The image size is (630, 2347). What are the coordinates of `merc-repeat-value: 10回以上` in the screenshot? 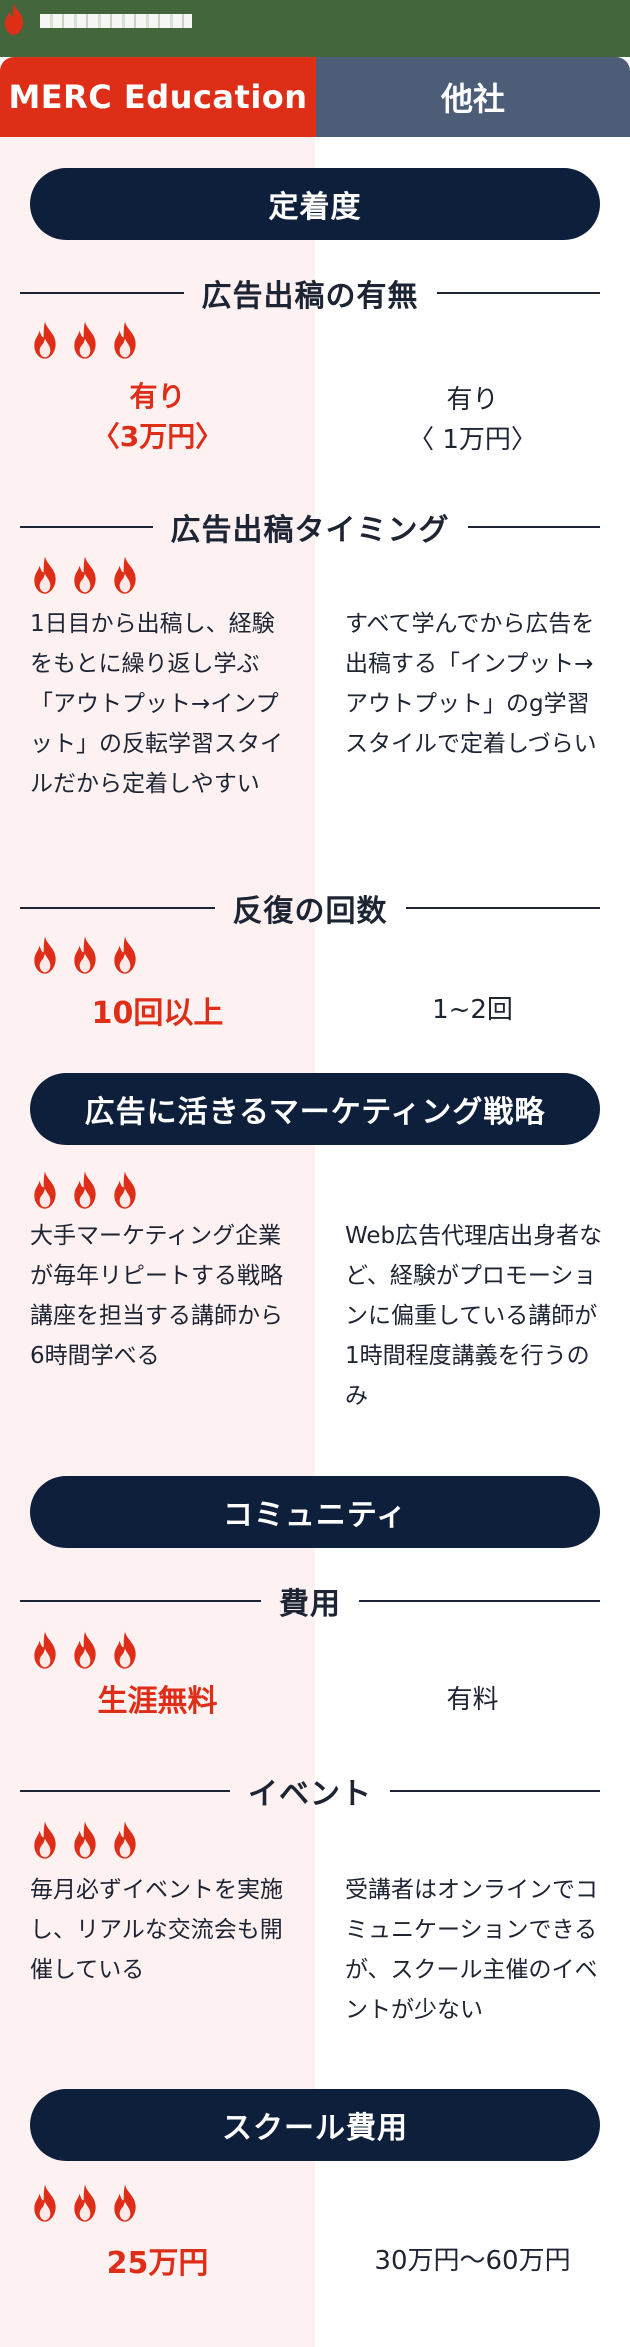 It's located at (157, 1013).